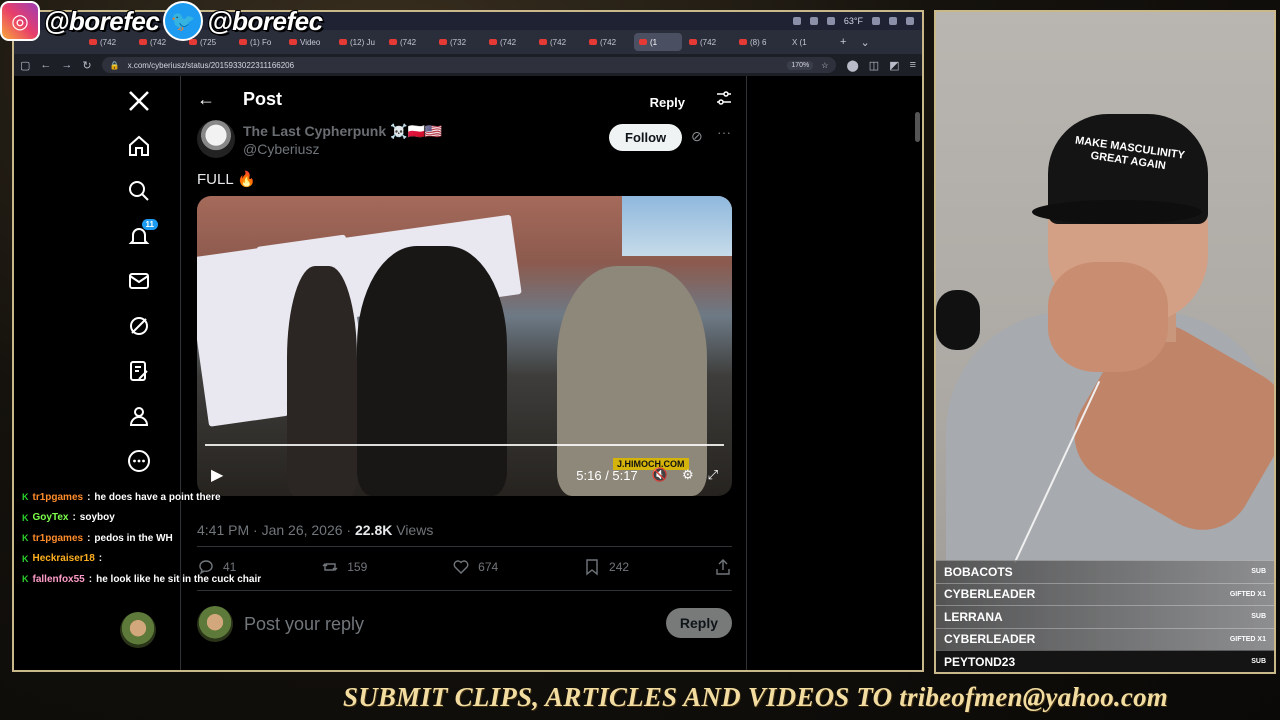 The width and height of the screenshot is (1280, 720). I want to click on video-progress-bar, so click(464, 445).